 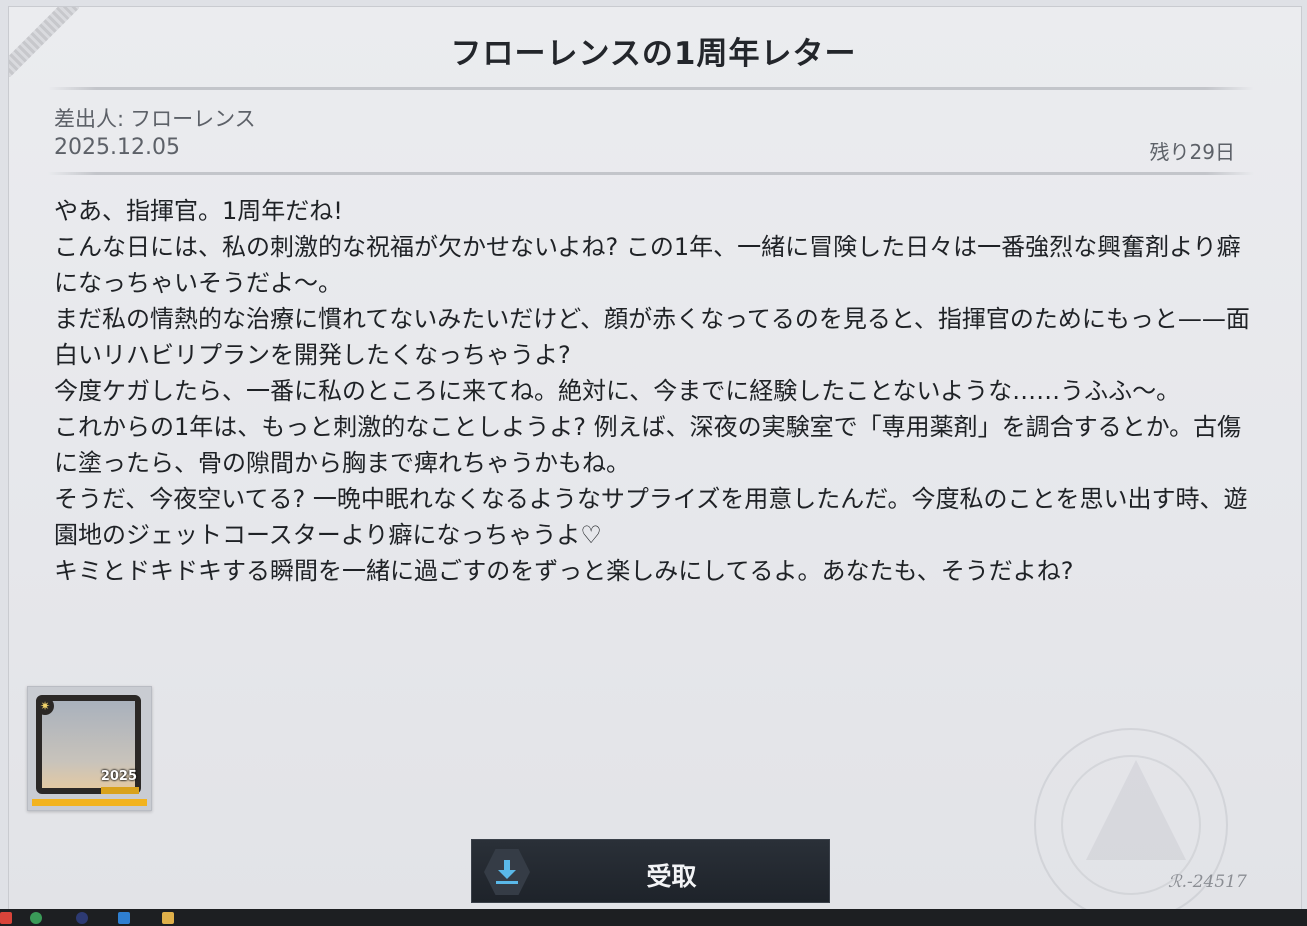 I want to click on star-badge-icon: ✷, so click(x=45, y=706).